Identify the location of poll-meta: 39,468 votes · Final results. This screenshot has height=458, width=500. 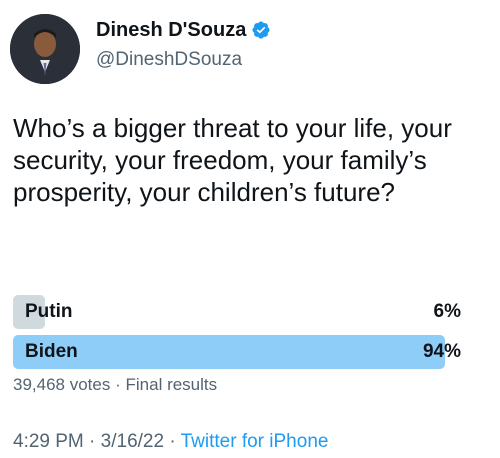
(243, 385).